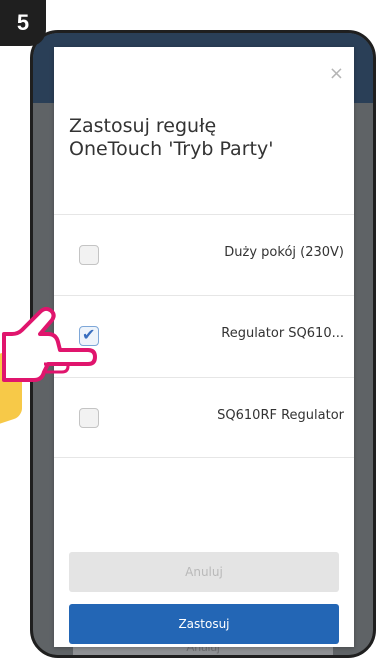 The height and width of the screenshot is (663, 383). Describe the element at coordinates (23, 23) in the screenshot. I see `step-badge: 5` at that location.